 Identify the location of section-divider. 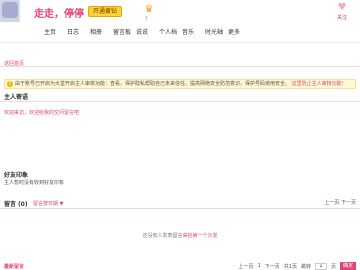
(180, 66).